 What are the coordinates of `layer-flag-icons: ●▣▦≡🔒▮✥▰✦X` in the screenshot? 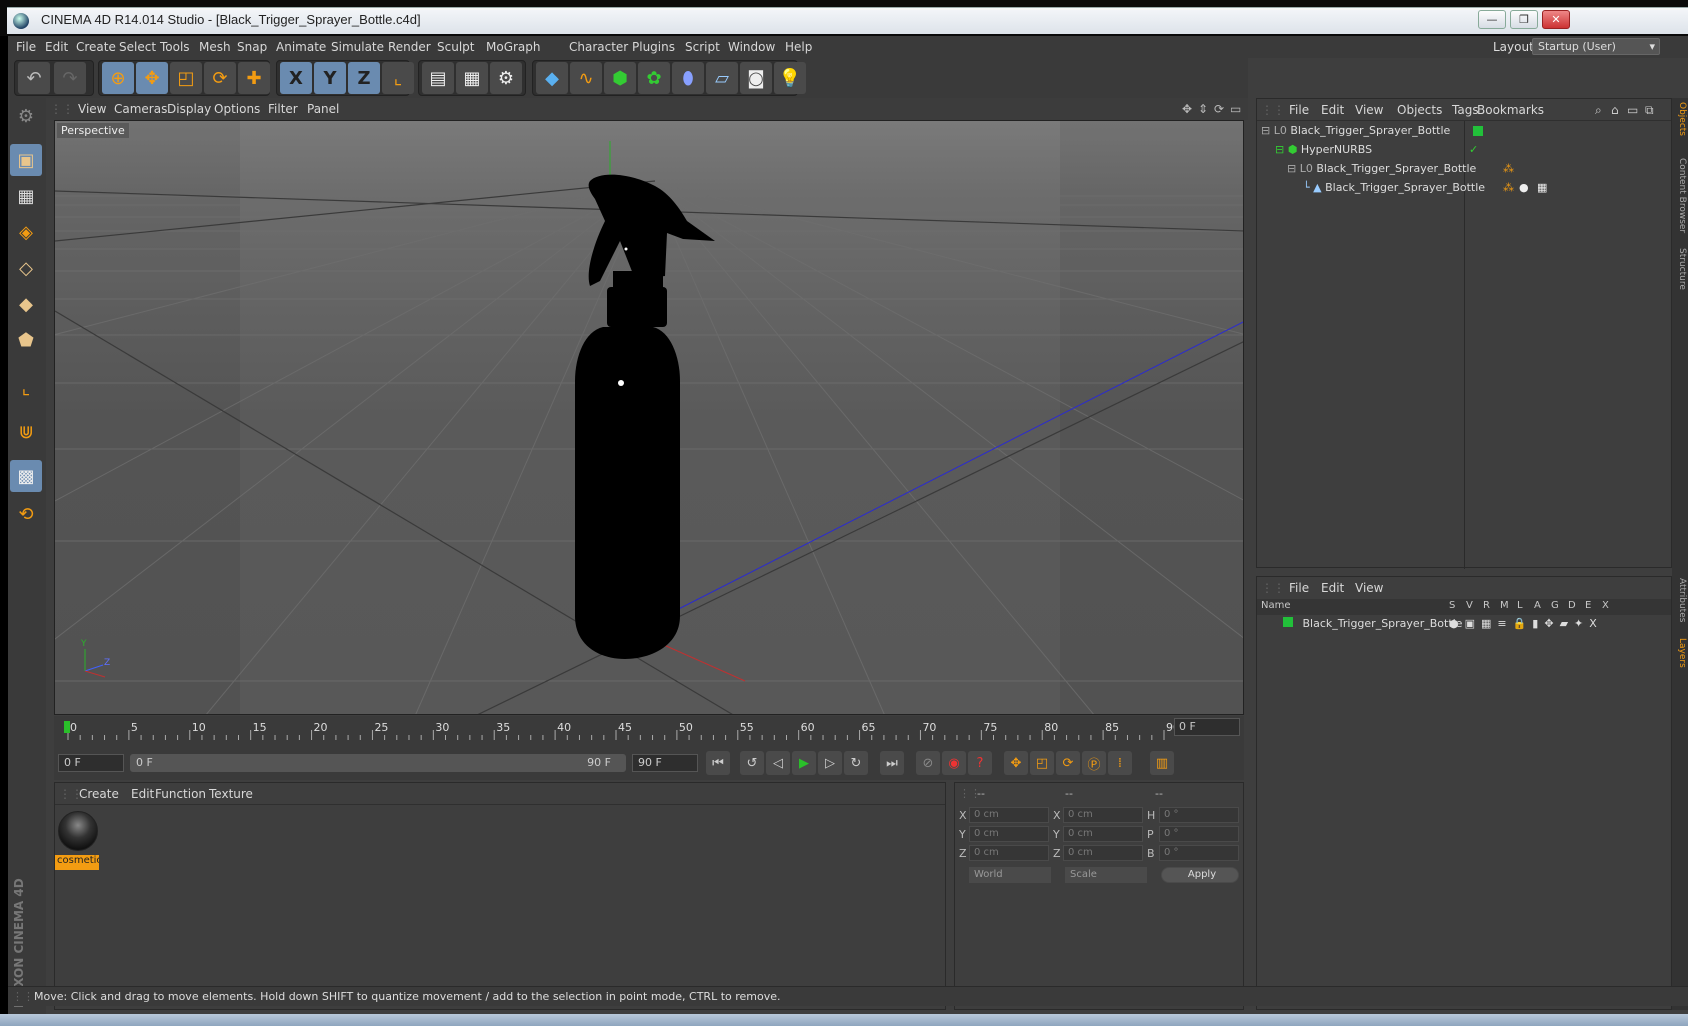 It's located at (1526, 623).